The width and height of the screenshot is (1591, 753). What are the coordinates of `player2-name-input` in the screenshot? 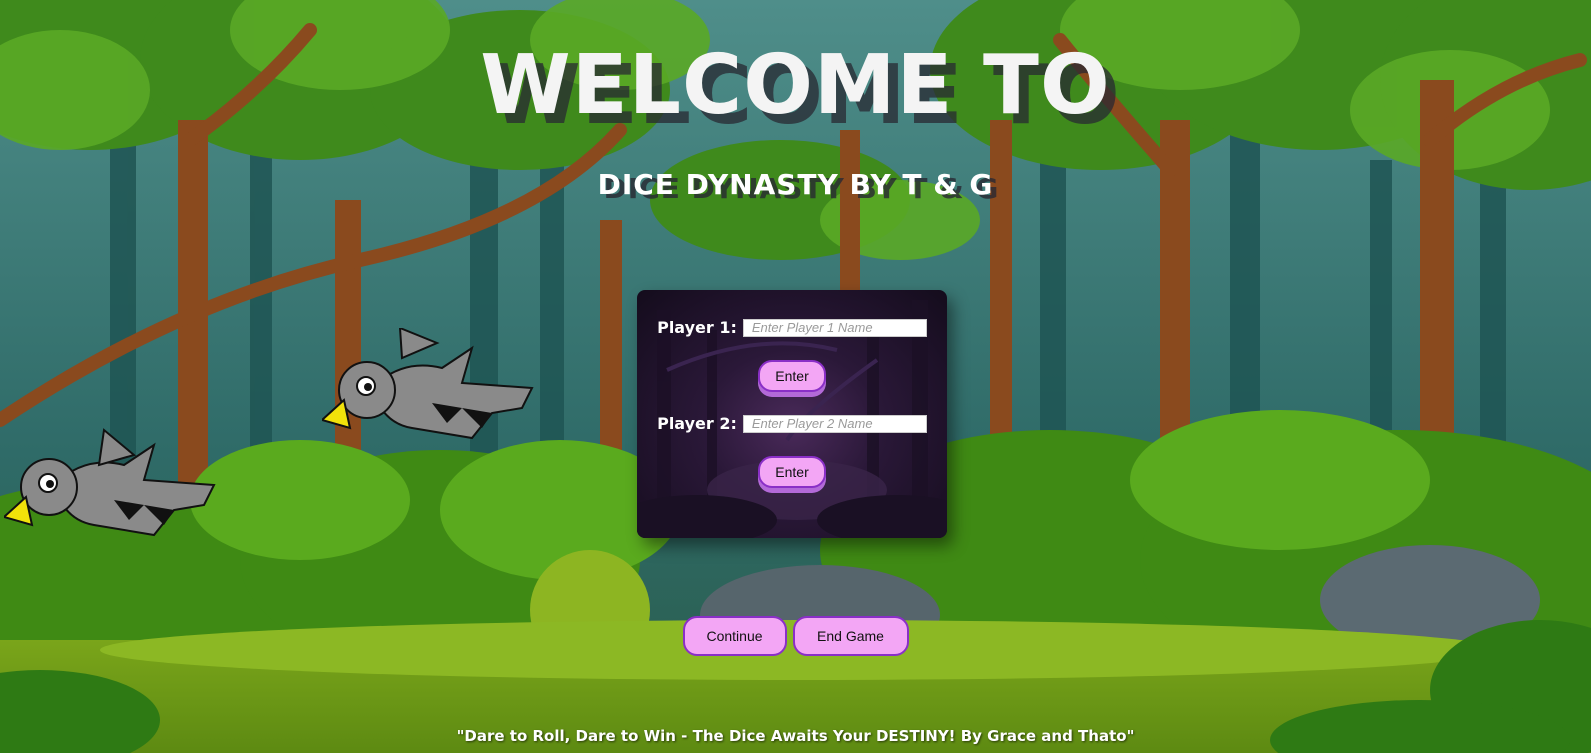 It's located at (834, 423).